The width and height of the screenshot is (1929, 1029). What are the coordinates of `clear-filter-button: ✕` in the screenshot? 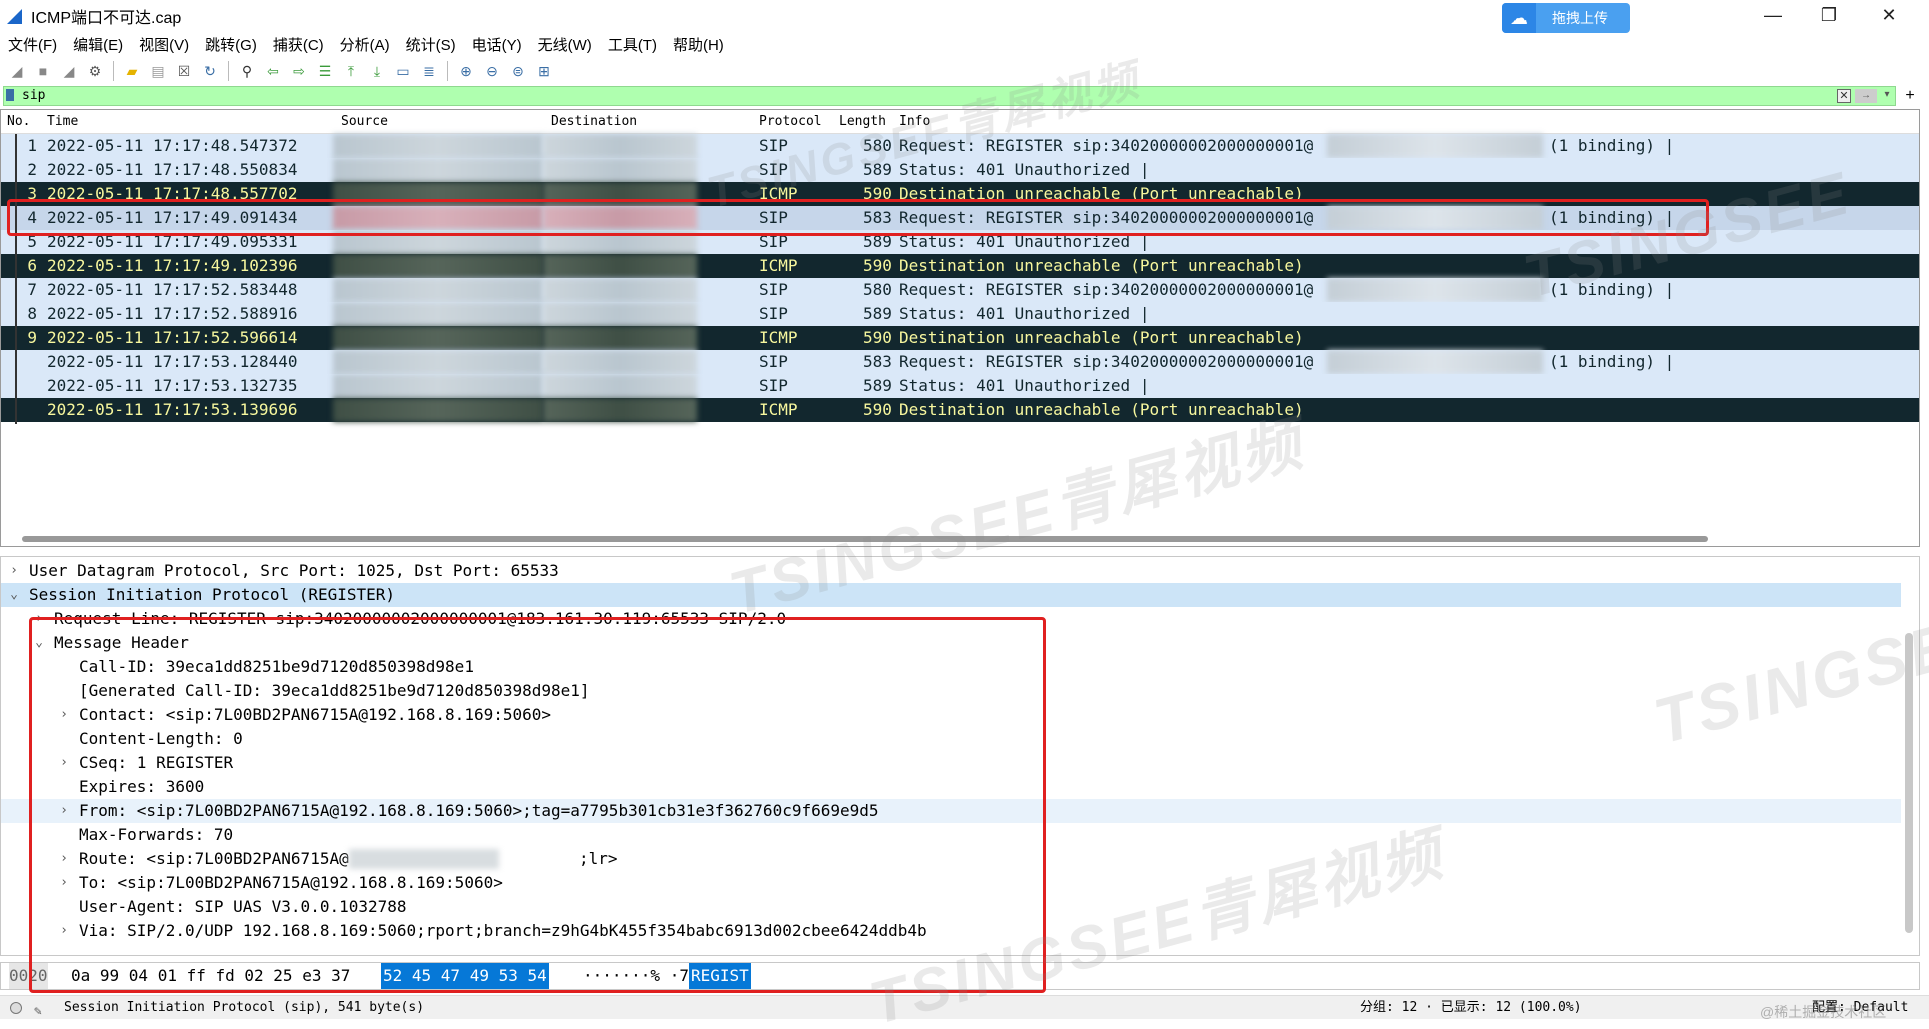 It's located at (1844, 96).